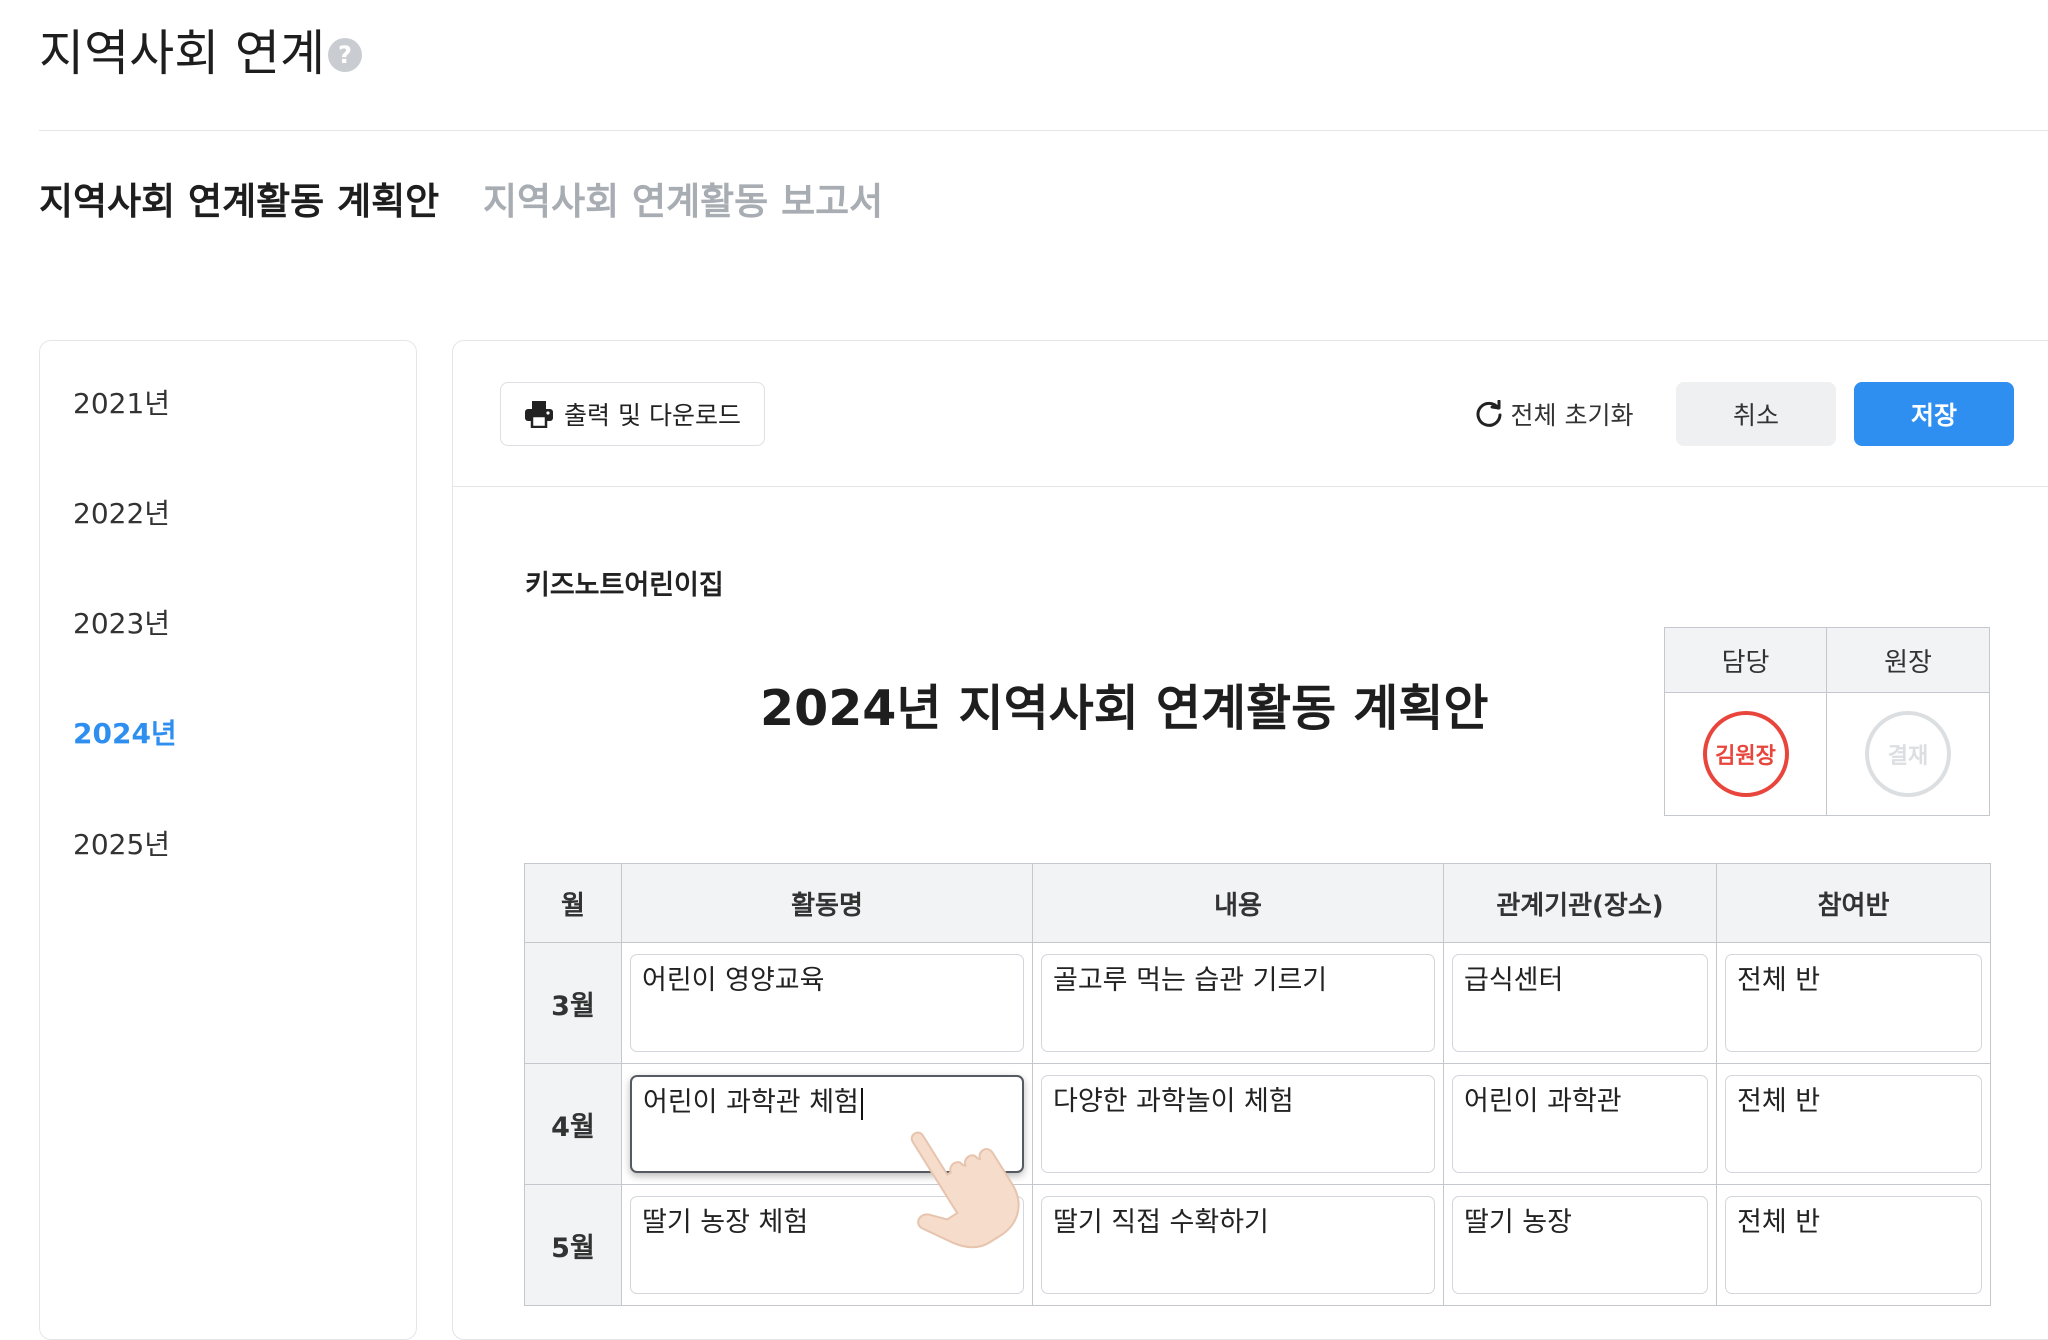  I want to click on year-item-2024: 2024년, so click(125, 734).